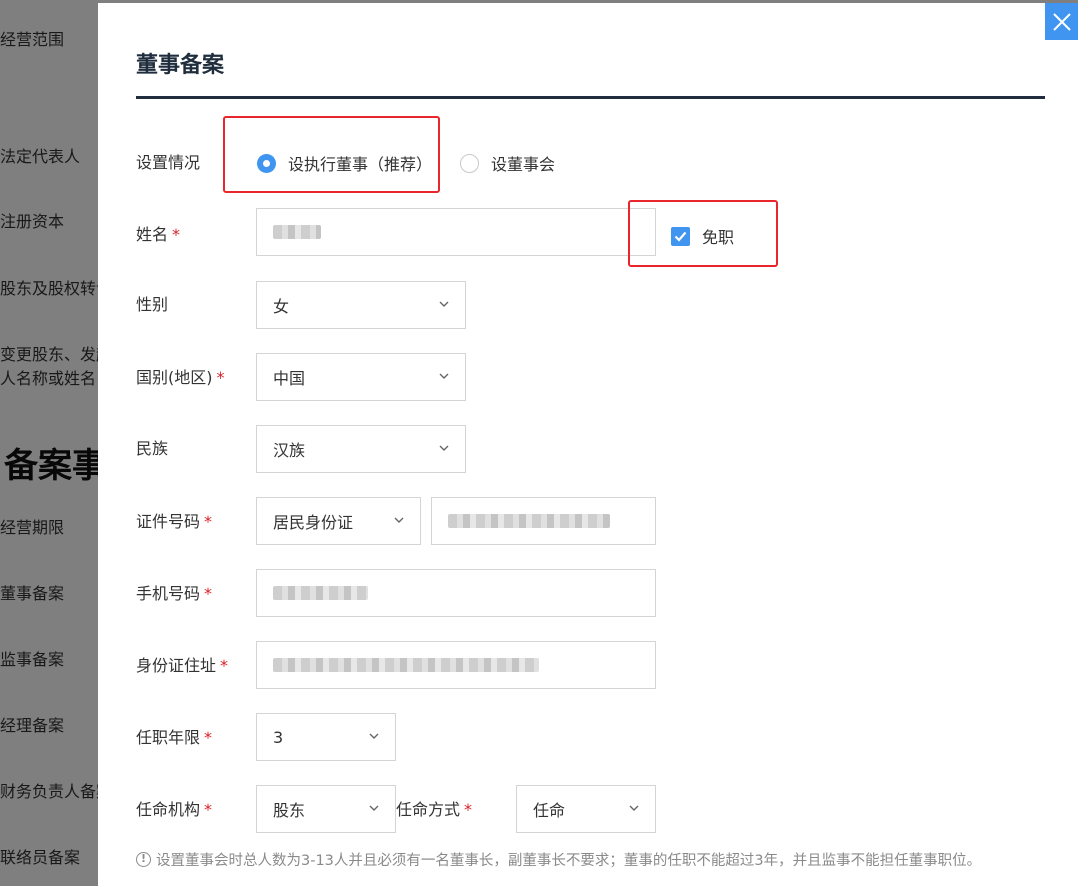  Describe the element at coordinates (523, 164) in the screenshot. I see `radio-label: 设董事会` at that location.